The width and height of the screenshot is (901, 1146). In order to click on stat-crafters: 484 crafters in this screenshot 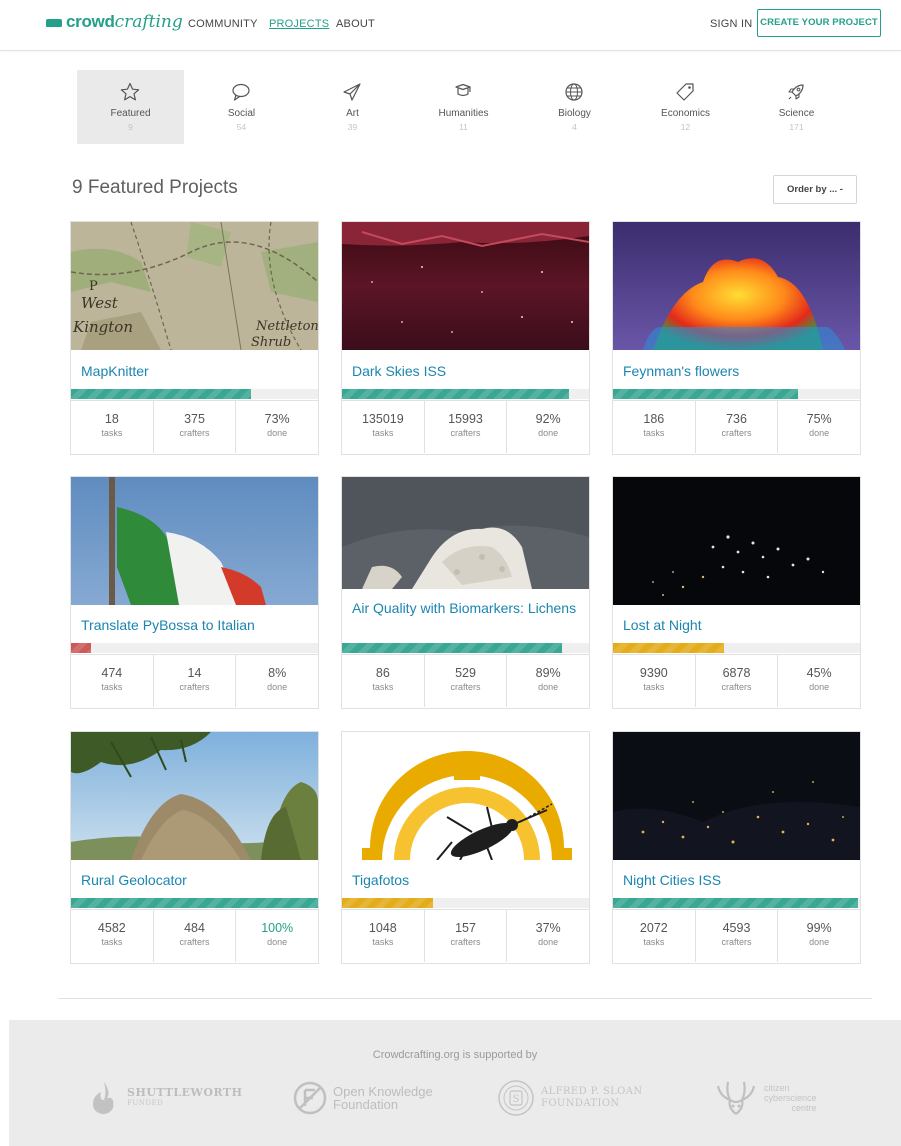, I will do `click(194, 936)`.